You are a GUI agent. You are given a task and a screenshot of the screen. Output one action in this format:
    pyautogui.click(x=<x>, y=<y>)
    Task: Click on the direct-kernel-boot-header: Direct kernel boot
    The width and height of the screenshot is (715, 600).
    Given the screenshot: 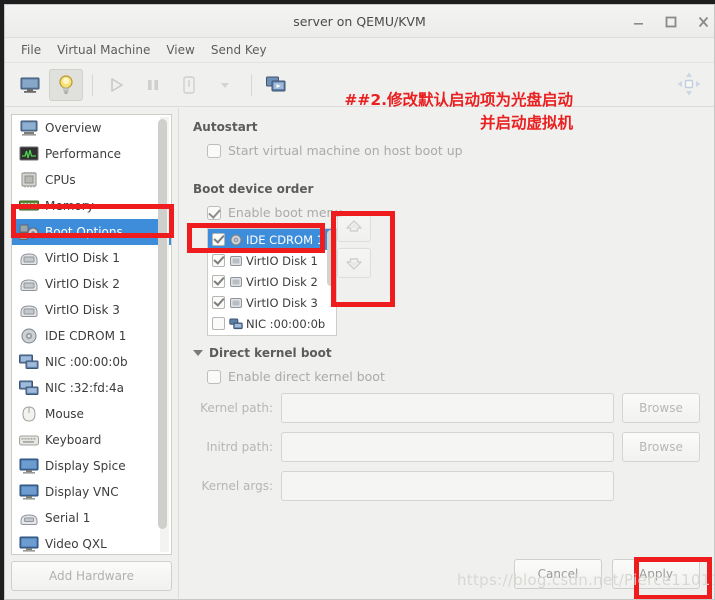 What is the action you would take?
    pyautogui.click(x=446, y=353)
    